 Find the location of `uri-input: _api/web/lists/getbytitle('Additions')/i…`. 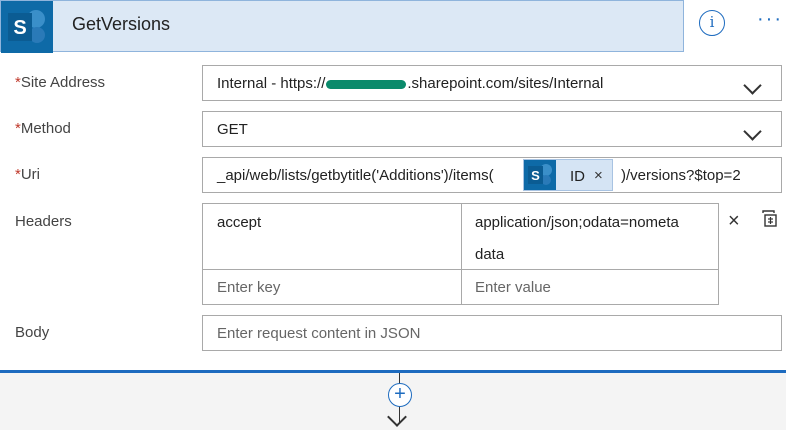

uri-input: _api/web/lists/getbytitle('Additions')/i… is located at coordinates (492, 175).